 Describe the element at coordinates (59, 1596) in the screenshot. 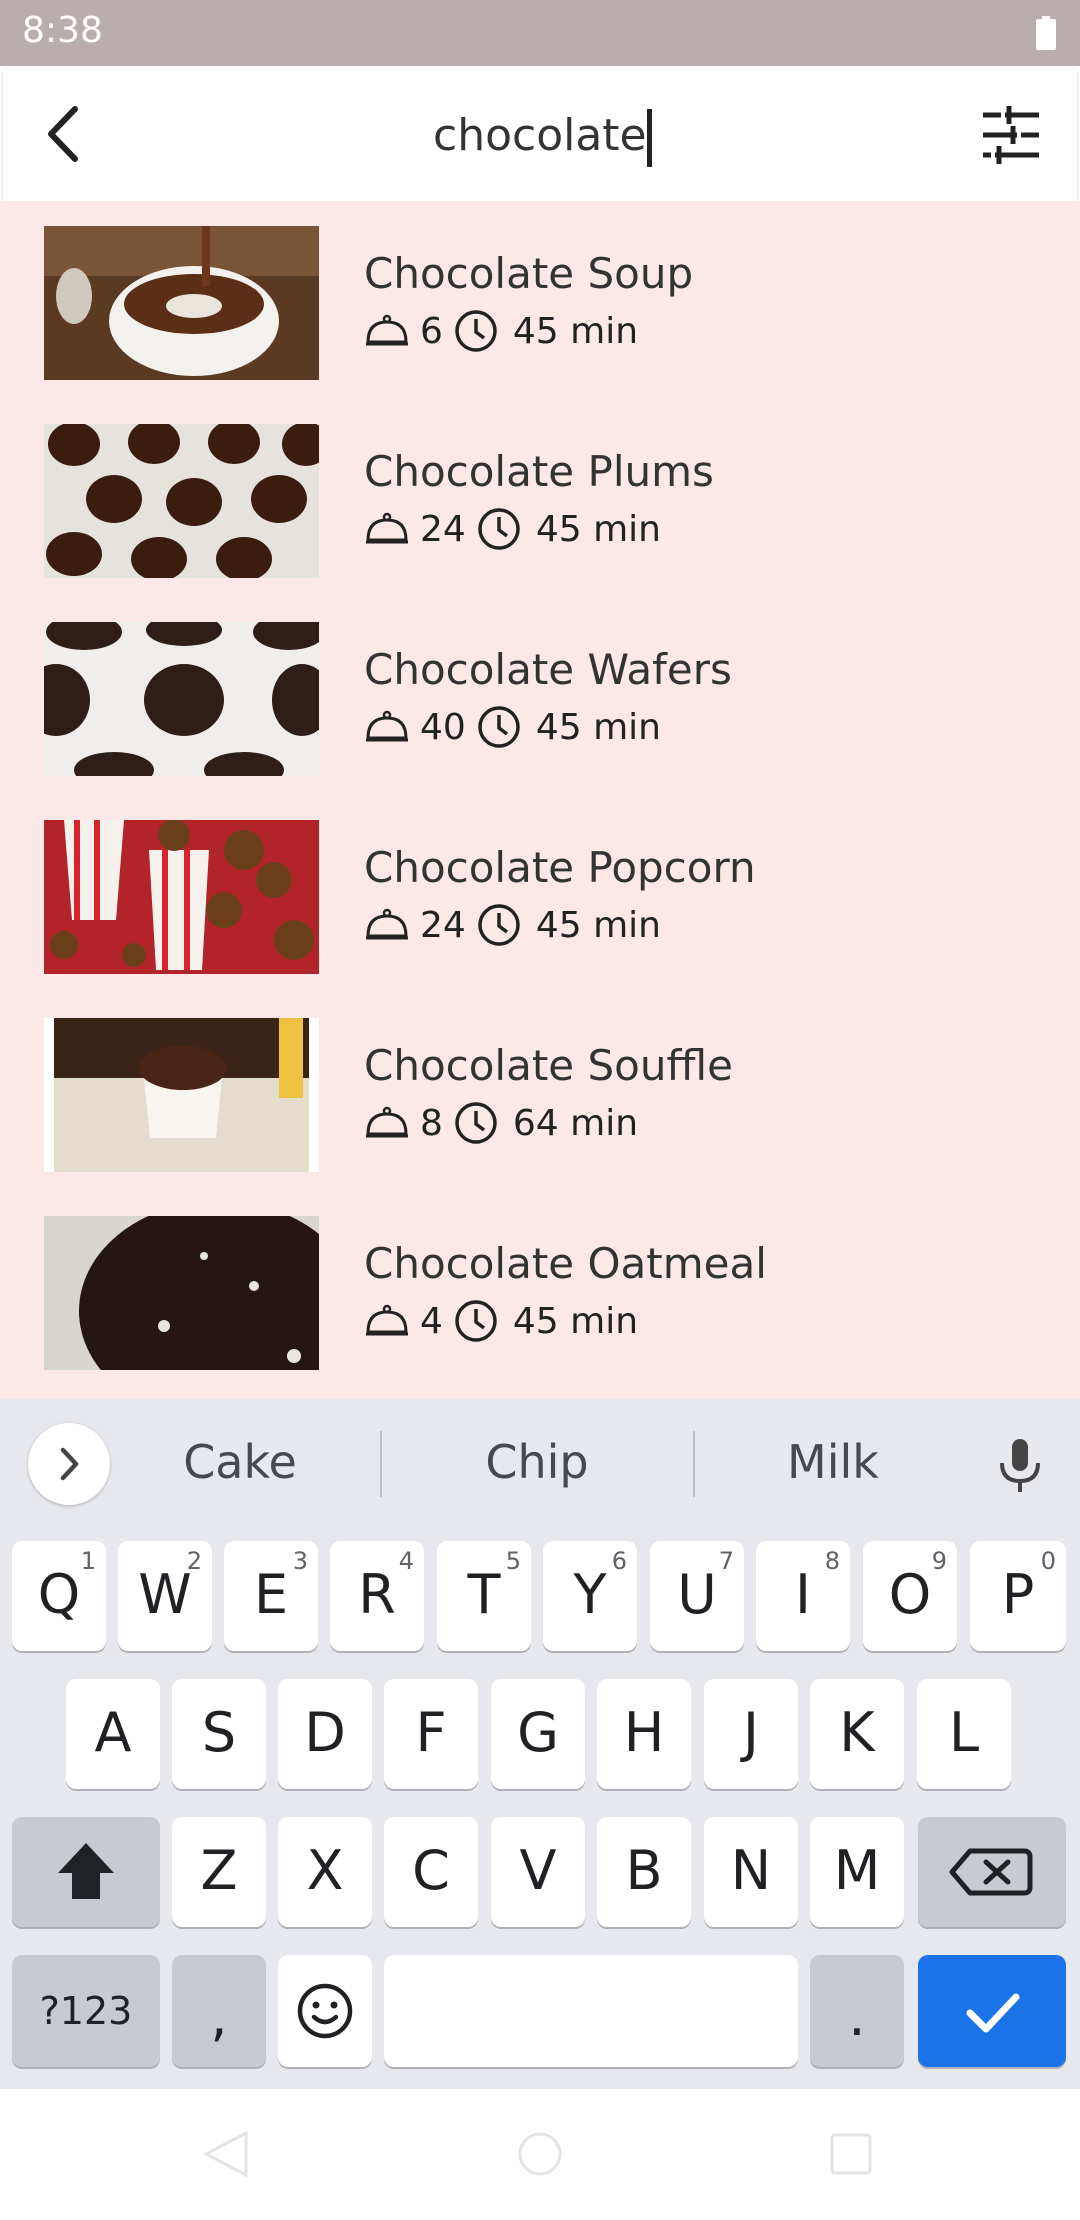

I see `key-q: Q 1` at that location.